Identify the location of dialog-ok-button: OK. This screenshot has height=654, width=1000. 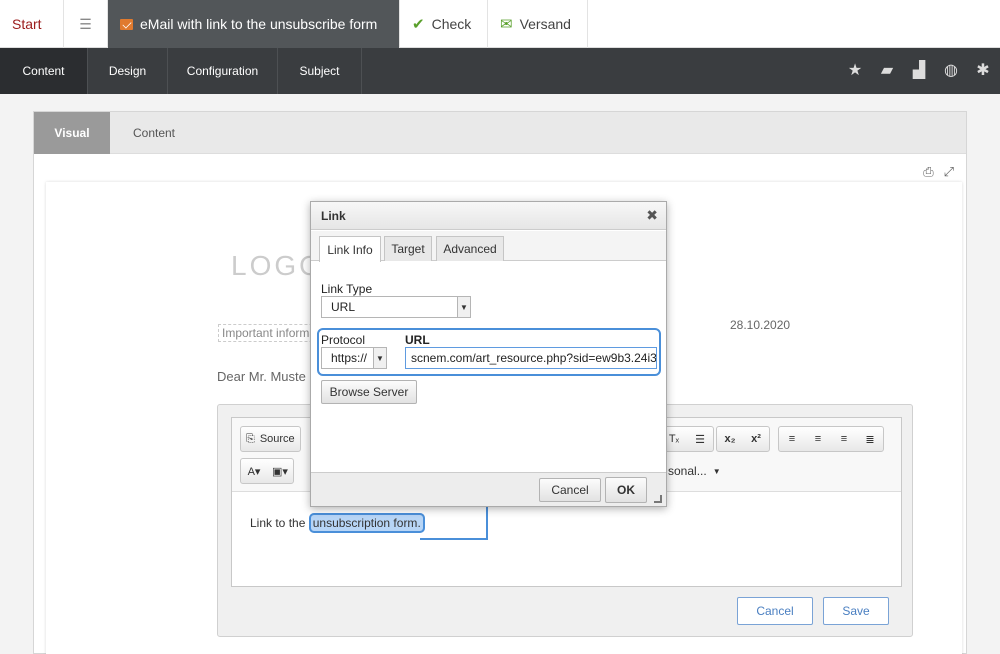
(626, 490).